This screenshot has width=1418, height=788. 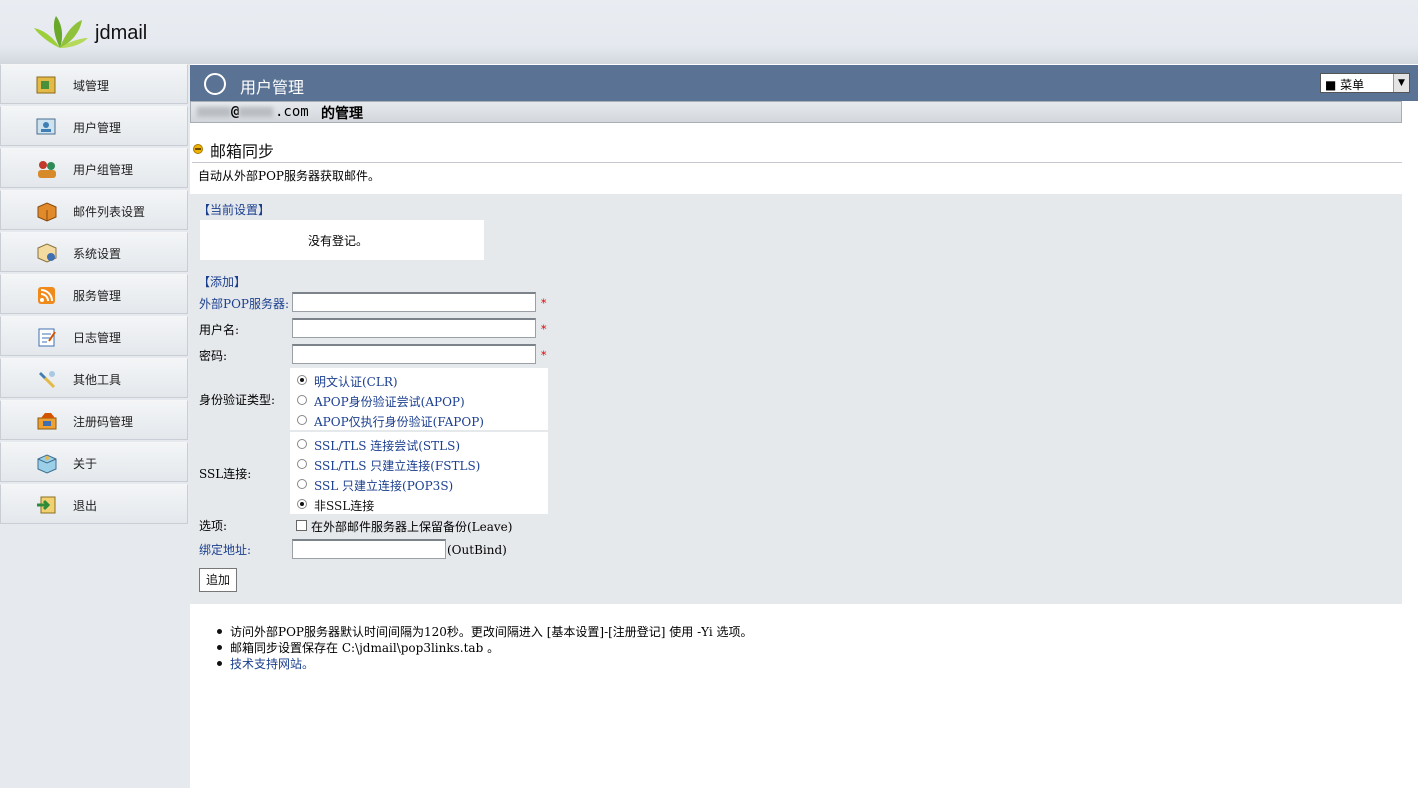 What do you see at coordinates (797, 162) in the screenshot?
I see `divider` at bounding box center [797, 162].